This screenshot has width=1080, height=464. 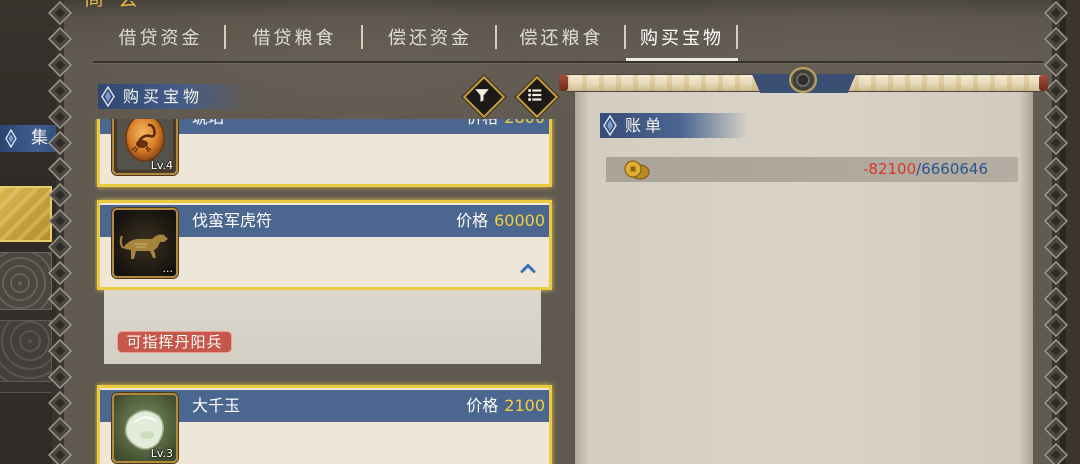 What do you see at coordinates (324, 153) in the screenshot?
I see `list-item: 琥珀 价格 2800 Lv.4` at bounding box center [324, 153].